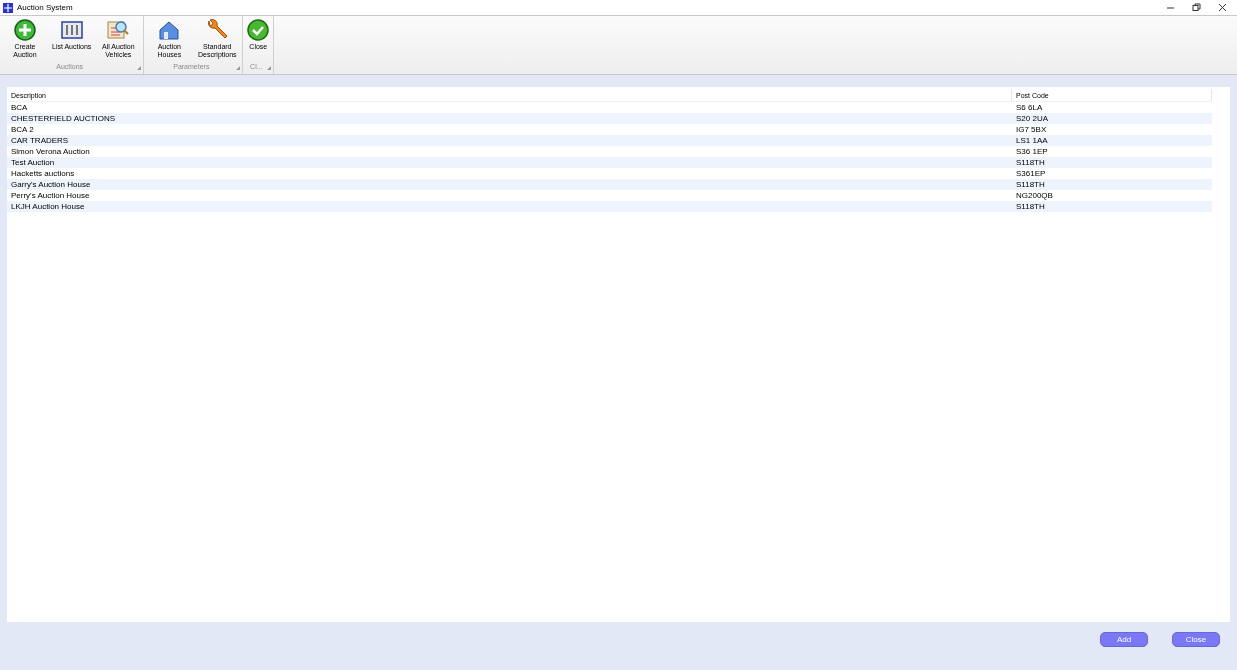 The width and height of the screenshot is (1237, 670). I want to click on table-cell-text: Garry's Auction House, so click(51, 184).